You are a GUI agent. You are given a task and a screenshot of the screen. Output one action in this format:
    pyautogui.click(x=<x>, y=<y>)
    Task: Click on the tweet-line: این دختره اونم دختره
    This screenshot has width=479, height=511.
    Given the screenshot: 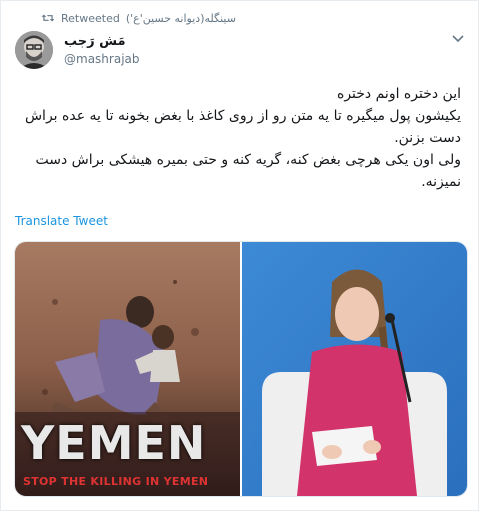 What is the action you would take?
    pyautogui.click(x=398, y=94)
    